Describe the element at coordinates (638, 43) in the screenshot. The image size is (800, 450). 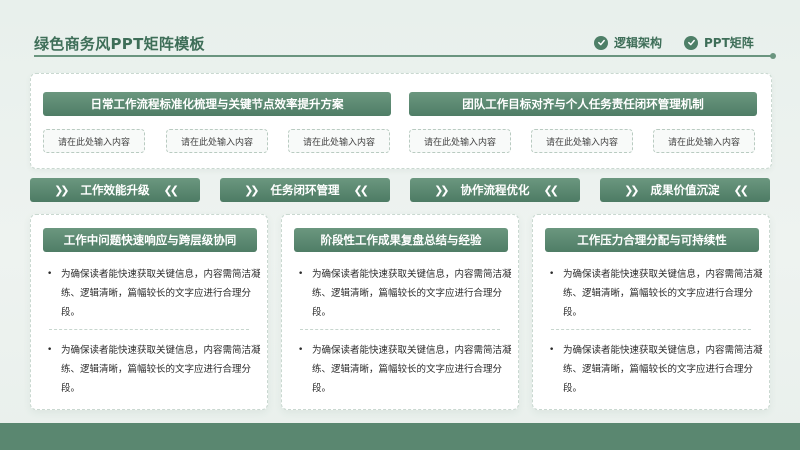
I see `nav-item-label: 逻辑架构` at that location.